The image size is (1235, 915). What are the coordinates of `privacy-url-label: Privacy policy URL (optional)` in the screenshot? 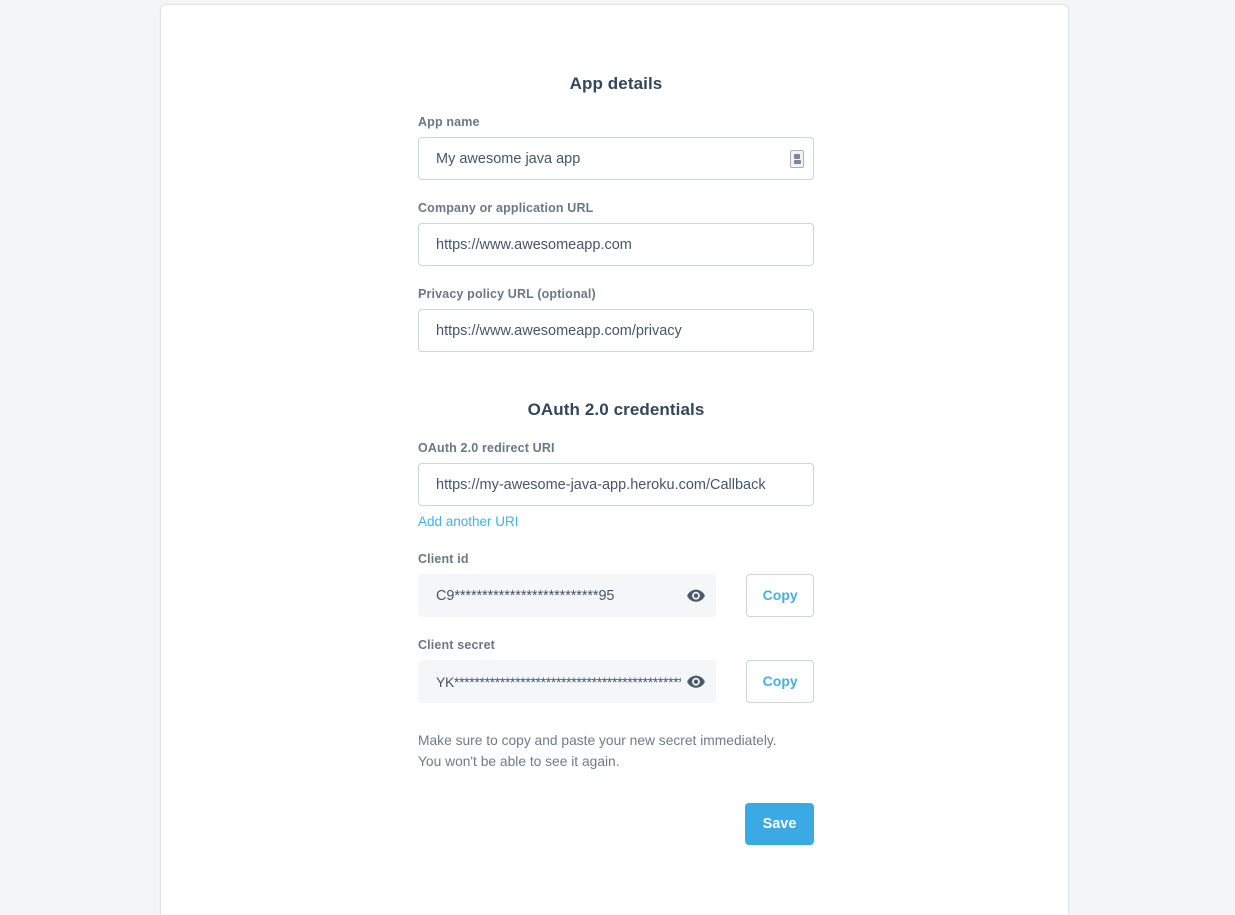 It's located at (507, 294).